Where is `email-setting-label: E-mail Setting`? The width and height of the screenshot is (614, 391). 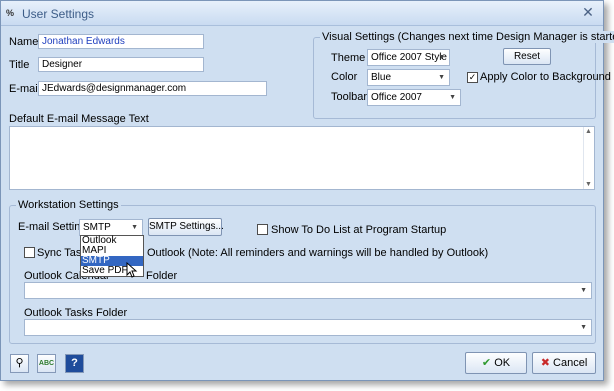 email-setting-label: E-mail Setting is located at coordinates (52, 227).